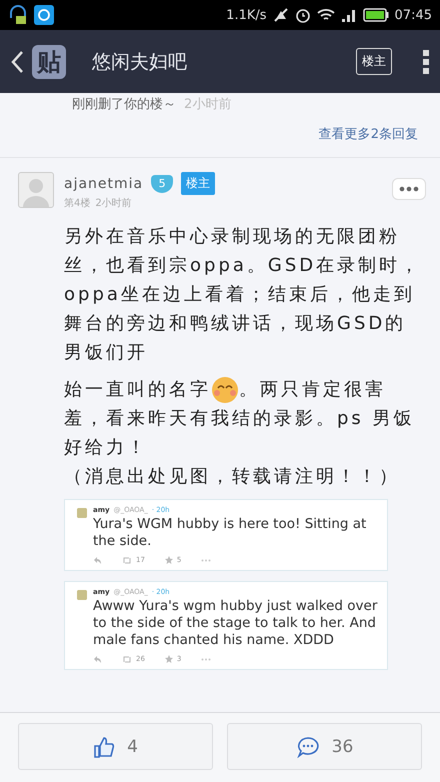  Describe the element at coordinates (348, 15) in the screenshot. I see `signal-icon` at that location.